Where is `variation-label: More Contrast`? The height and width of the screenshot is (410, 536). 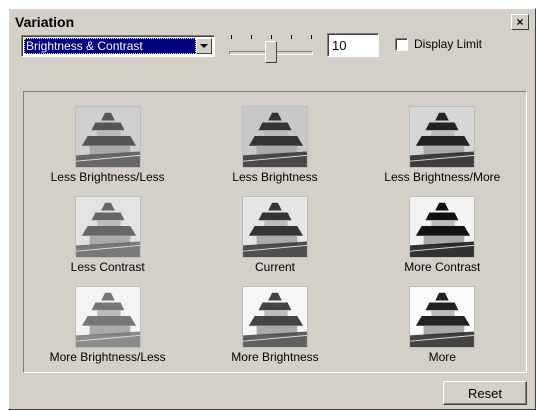 variation-label: More Contrast is located at coordinates (442, 267).